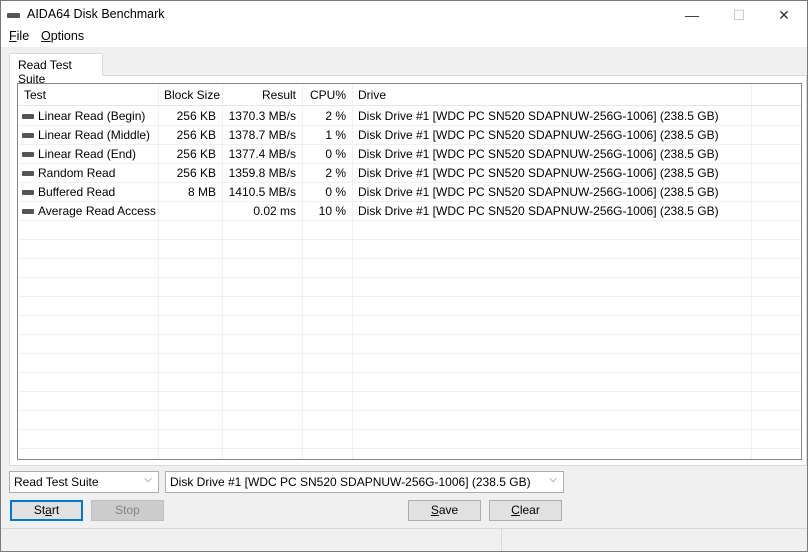 The height and width of the screenshot is (552, 808). Describe the element at coordinates (335, 154) in the screenshot. I see `cell-text: 0 %` at that location.